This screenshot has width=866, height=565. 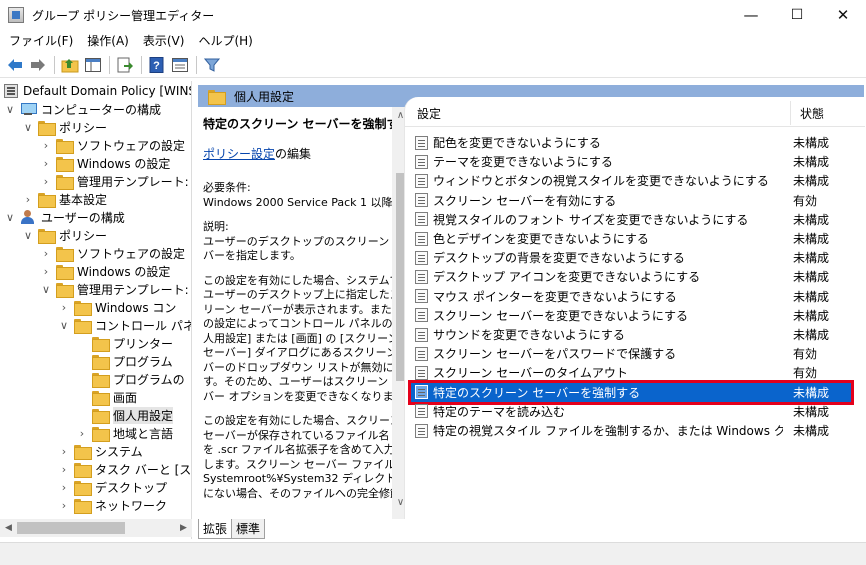 What do you see at coordinates (125, 415) in the screenshot?
I see `tree-item: 個人用設定` at bounding box center [125, 415].